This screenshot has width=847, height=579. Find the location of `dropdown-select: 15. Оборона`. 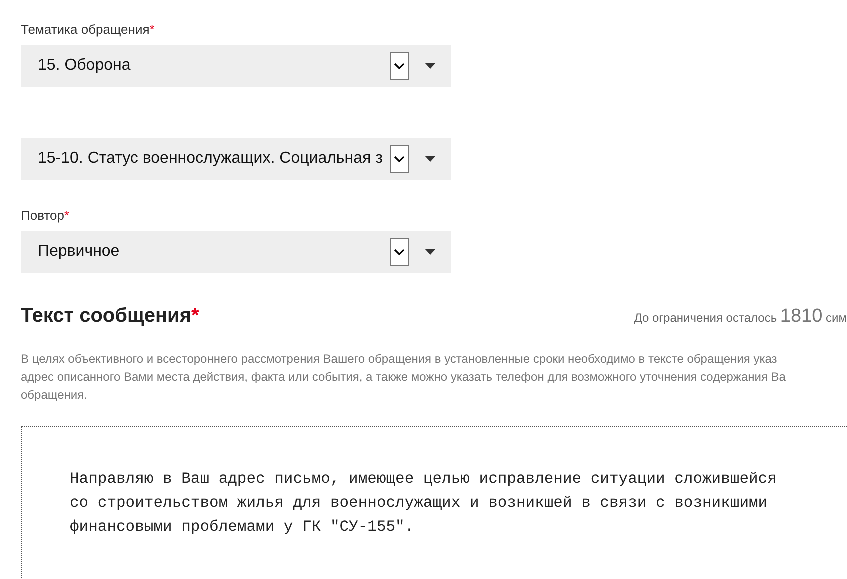

dropdown-select: 15. Оборона is located at coordinates (236, 66).